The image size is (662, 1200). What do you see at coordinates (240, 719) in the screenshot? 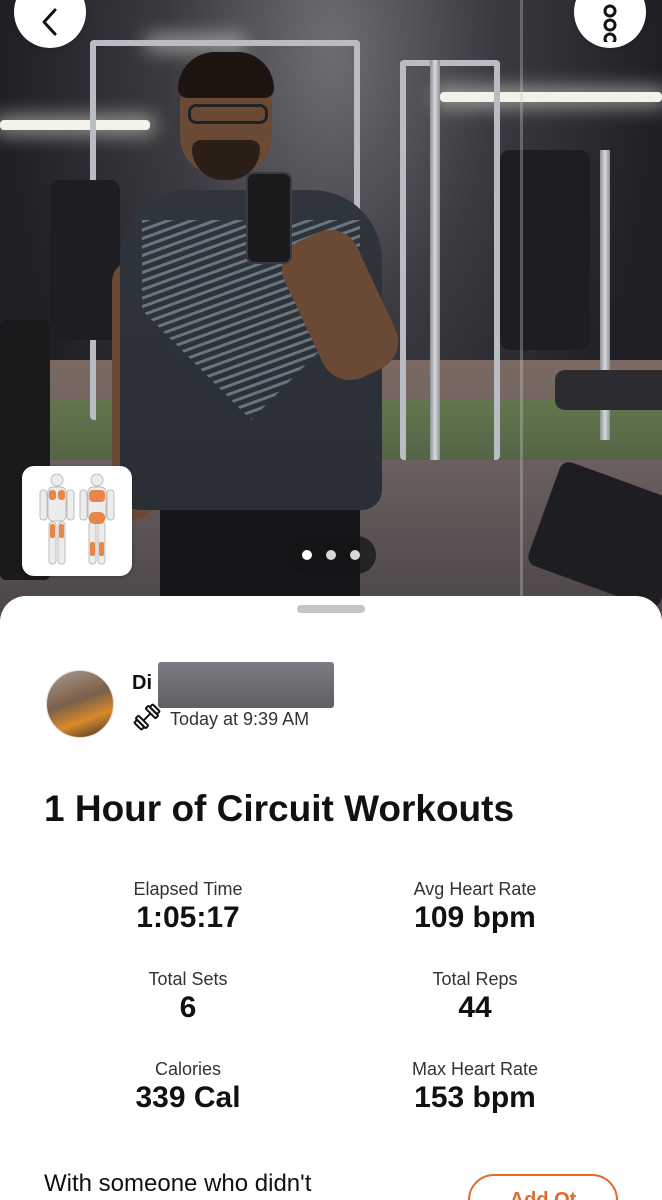
I see `post-time: Today at 9:39 AM` at bounding box center [240, 719].